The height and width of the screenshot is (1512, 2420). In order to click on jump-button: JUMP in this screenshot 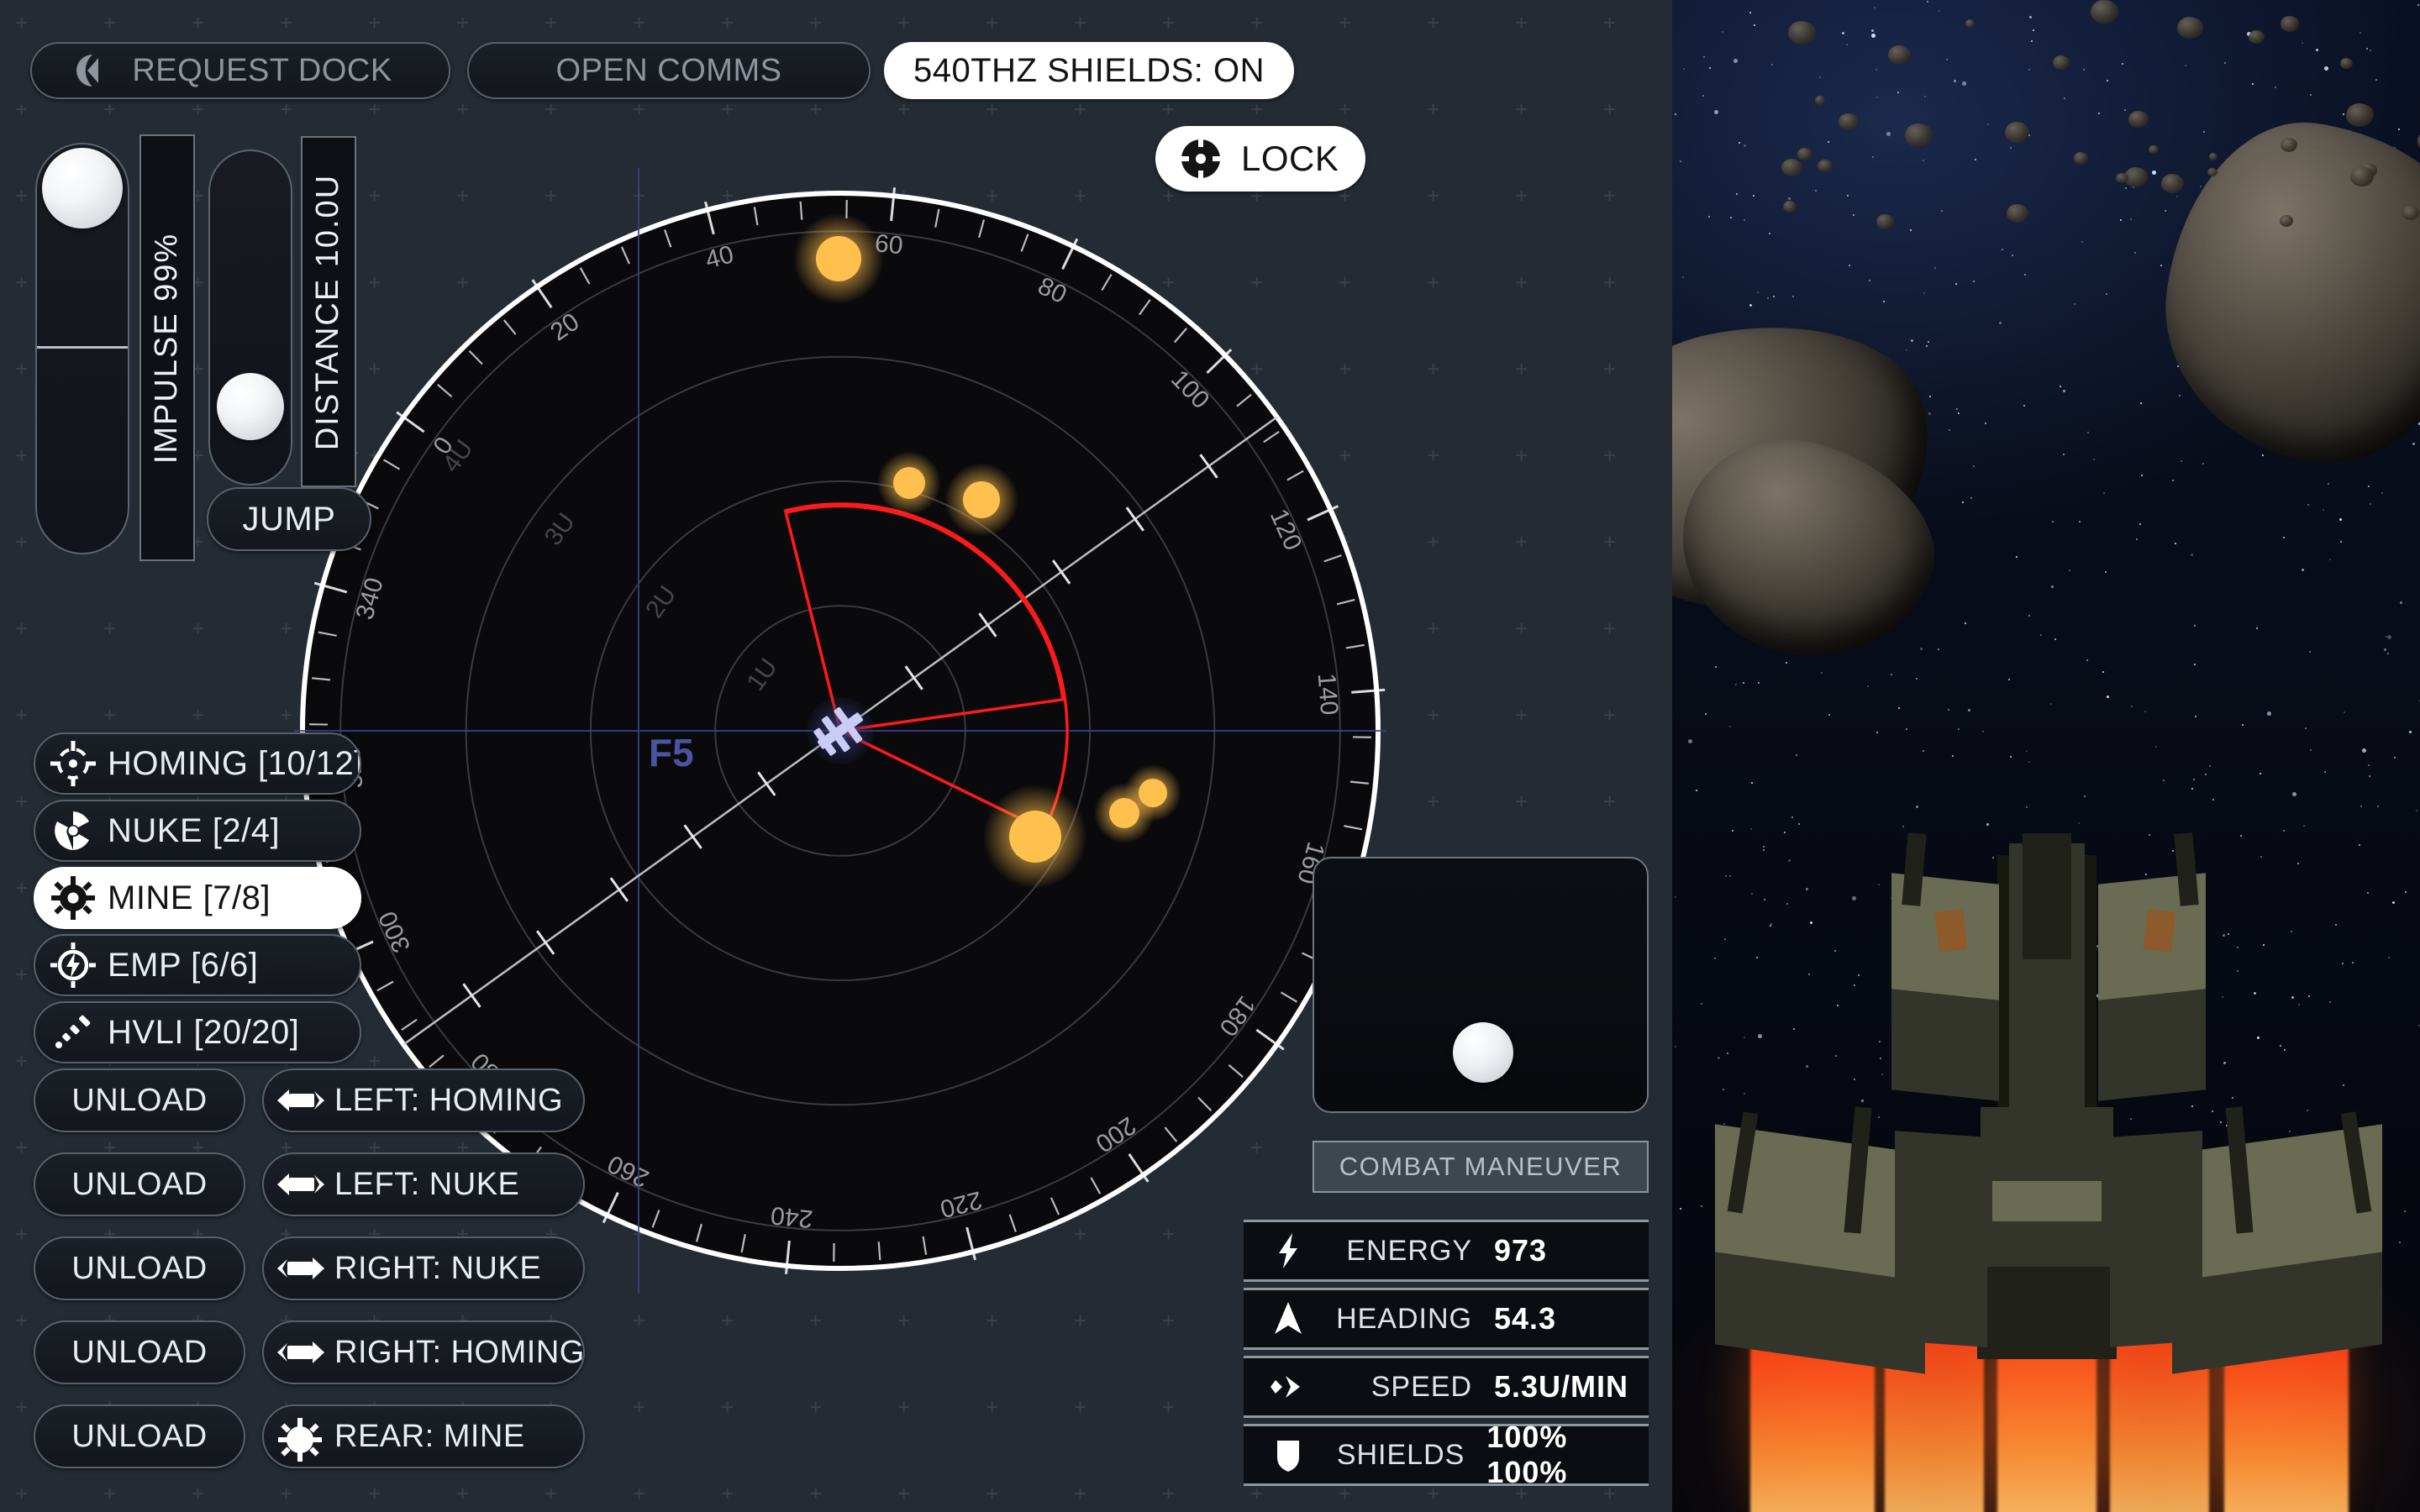, I will do `click(289, 519)`.